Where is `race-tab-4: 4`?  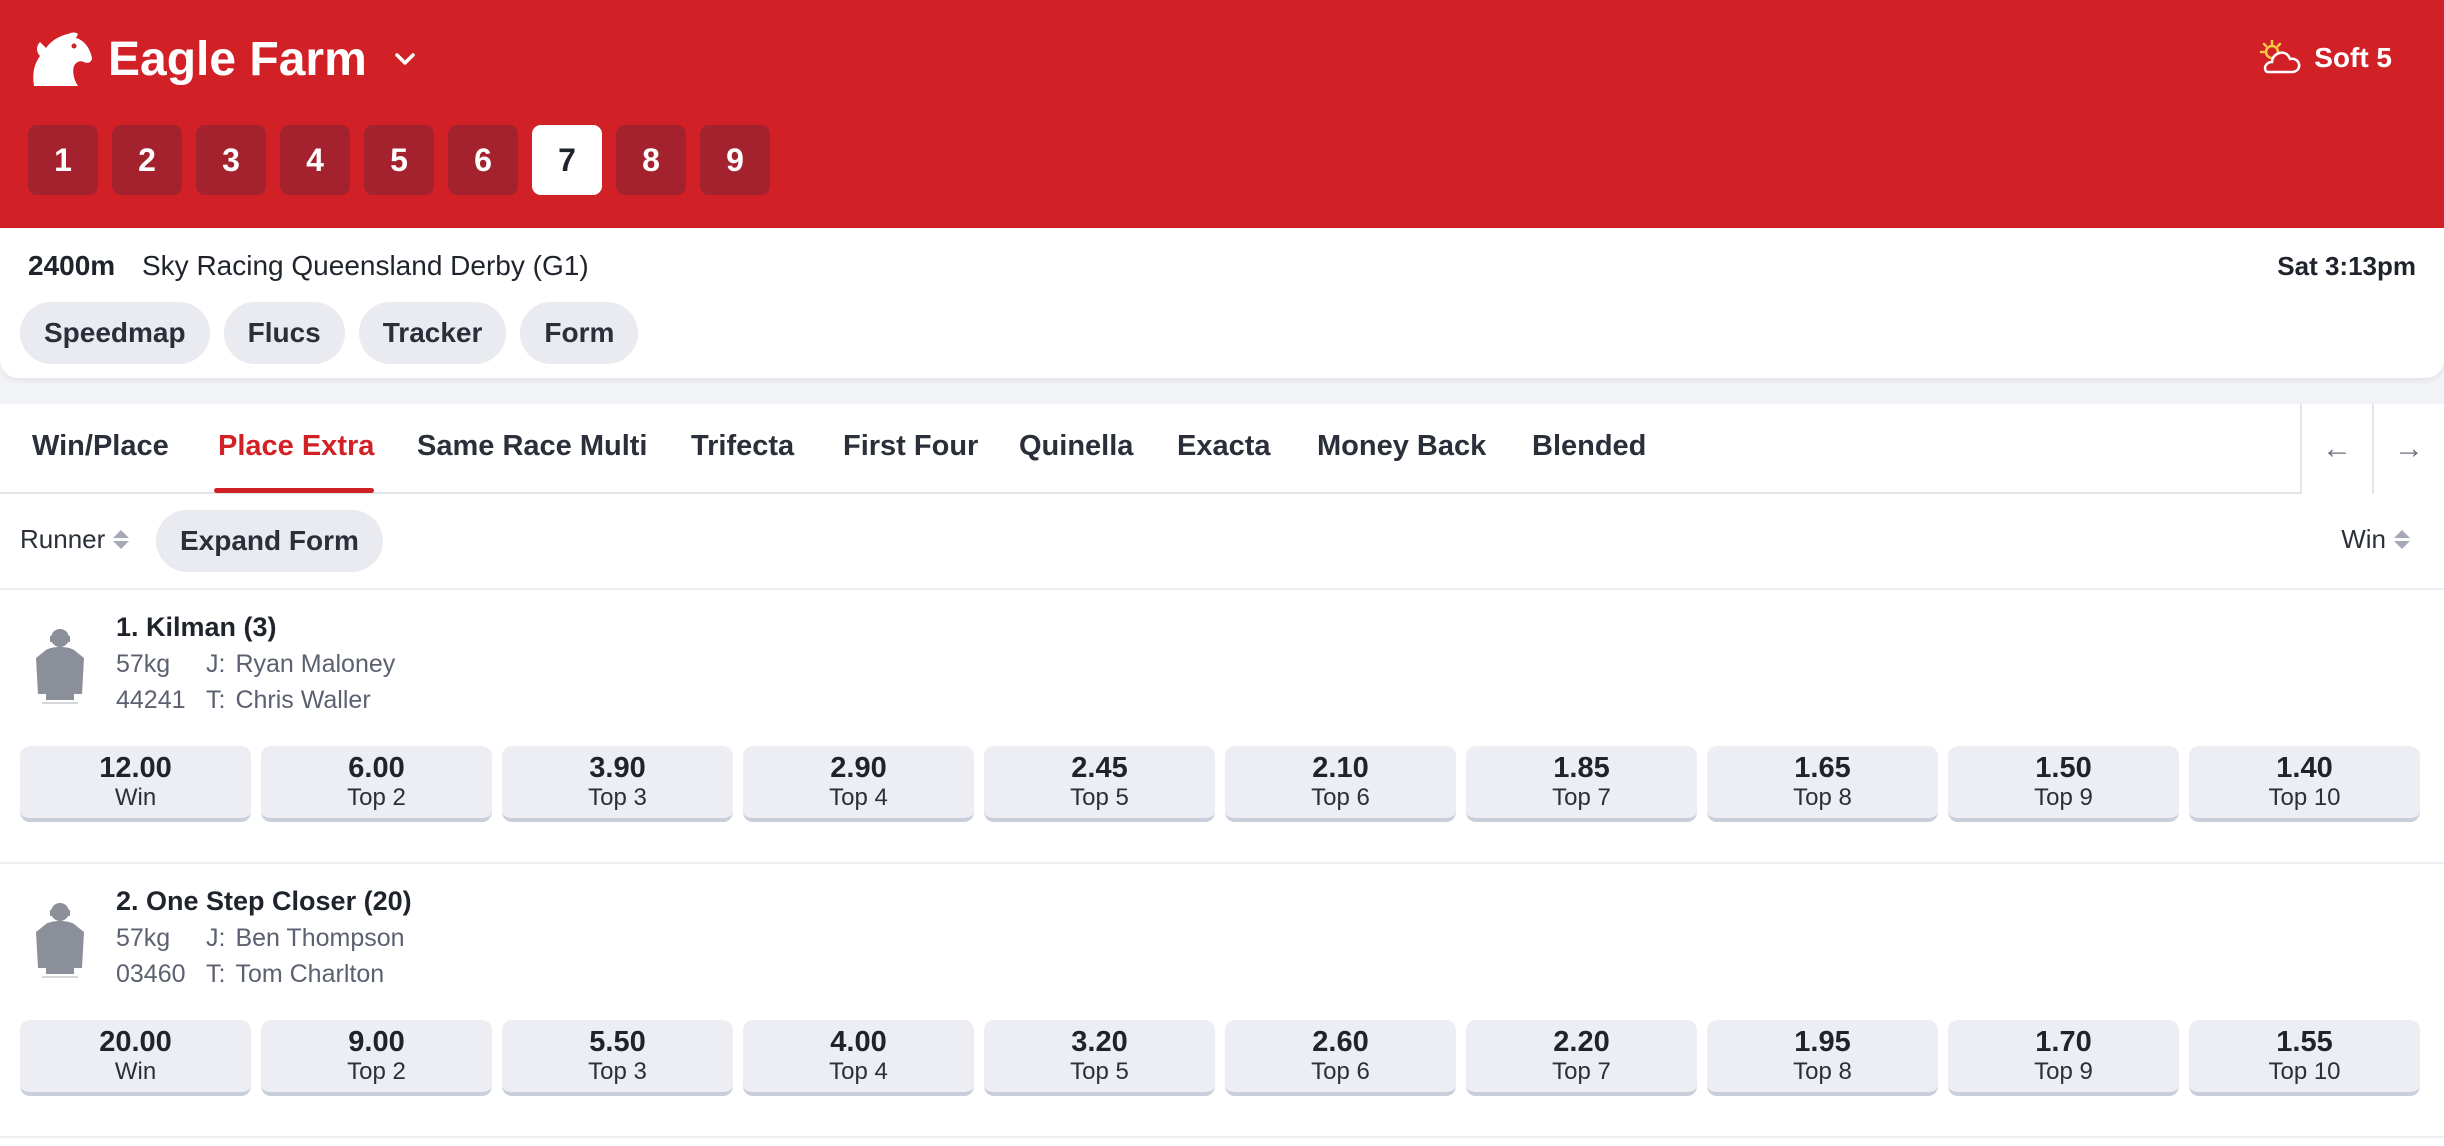 race-tab-4: 4 is located at coordinates (315, 160).